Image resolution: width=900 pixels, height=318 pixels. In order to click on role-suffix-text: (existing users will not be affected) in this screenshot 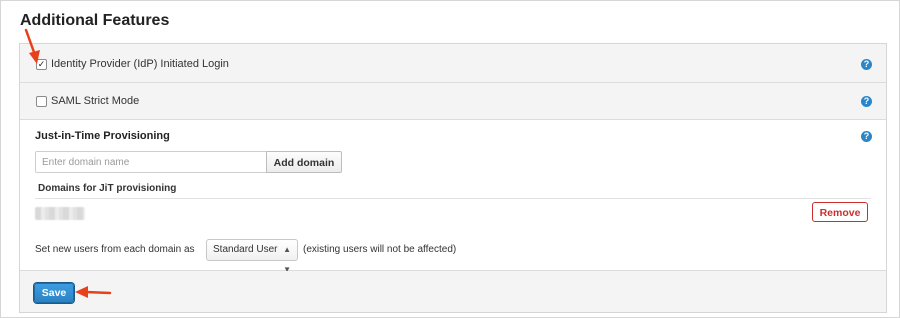, I will do `click(380, 249)`.